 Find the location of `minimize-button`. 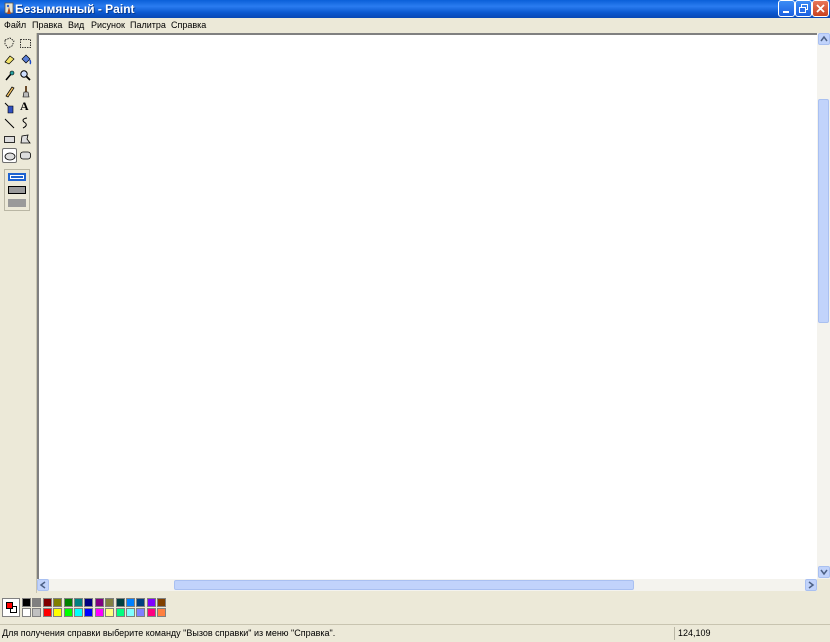

minimize-button is located at coordinates (786, 8).